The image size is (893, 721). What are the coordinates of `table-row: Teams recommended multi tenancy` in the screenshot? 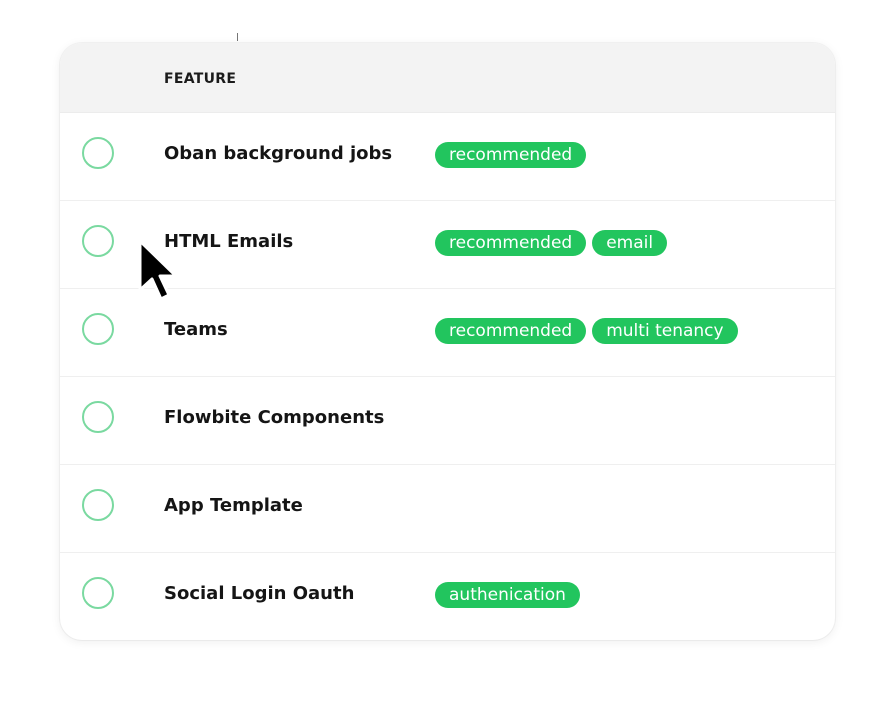 It's located at (447, 333).